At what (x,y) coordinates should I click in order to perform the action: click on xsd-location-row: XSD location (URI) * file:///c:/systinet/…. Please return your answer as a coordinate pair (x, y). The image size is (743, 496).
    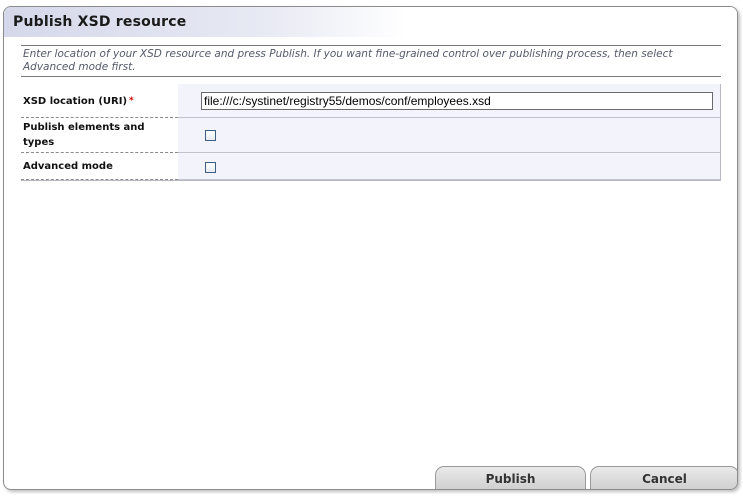
    Looking at the image, I should click on (370, 101).